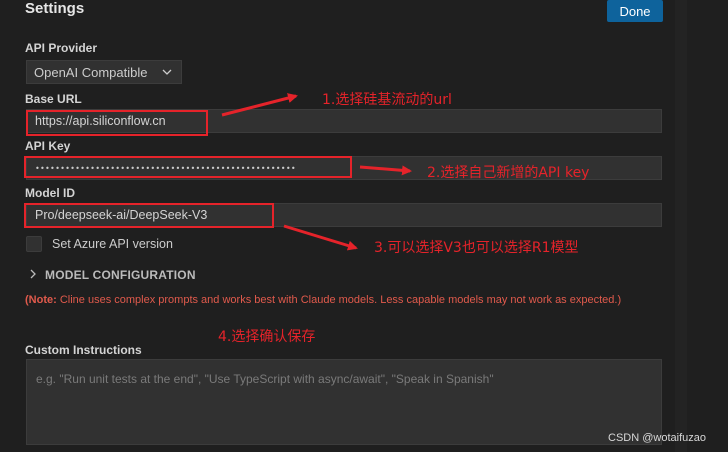 The width and height of the screenshot is (728, 452). I want to click on watermark: CSDN @wotaifuzao, so click(657, 438).